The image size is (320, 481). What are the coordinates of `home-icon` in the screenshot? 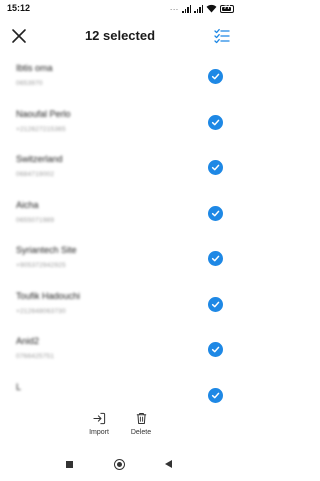 It's located at (119, 464).